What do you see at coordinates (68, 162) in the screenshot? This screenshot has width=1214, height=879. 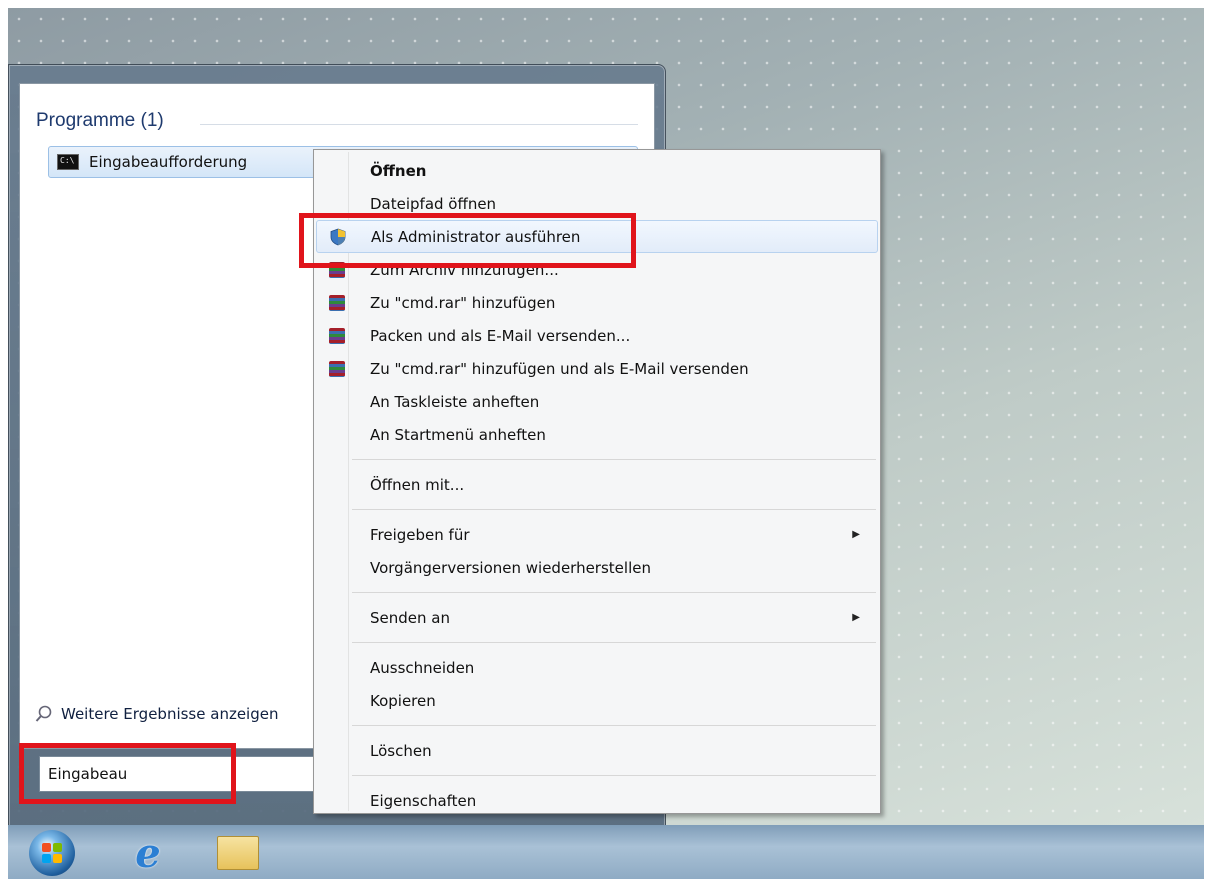 I see `command-prompt-icon: C:\` at bounding box center [68, 162].